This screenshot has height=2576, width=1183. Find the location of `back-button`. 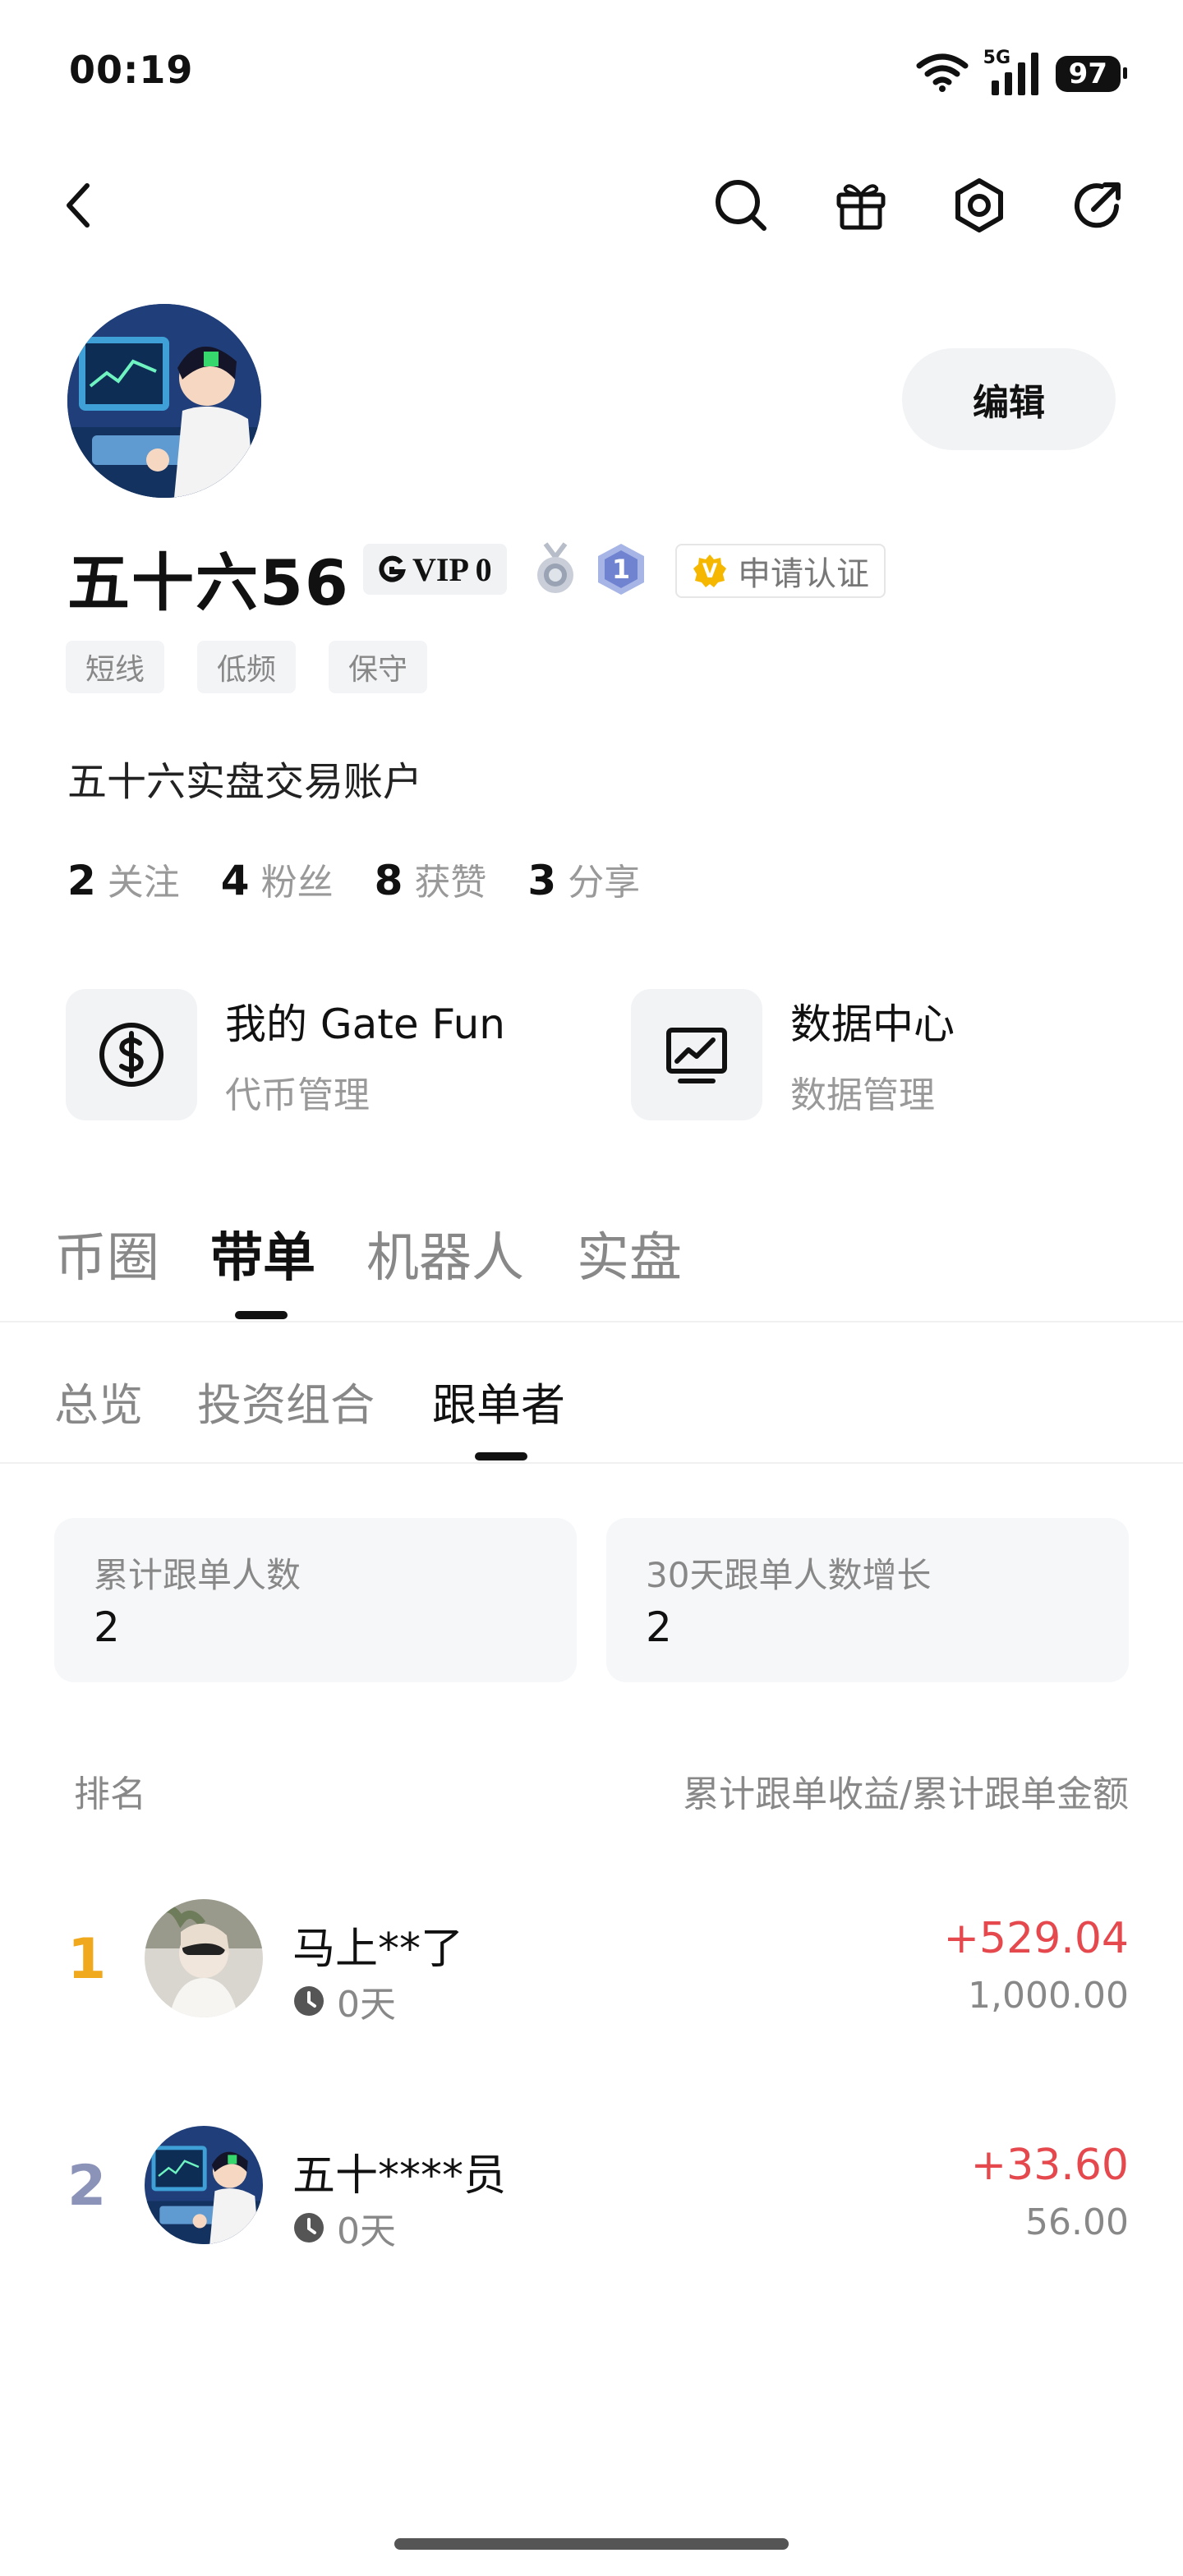

back-button is located at coordinates (79, 205).